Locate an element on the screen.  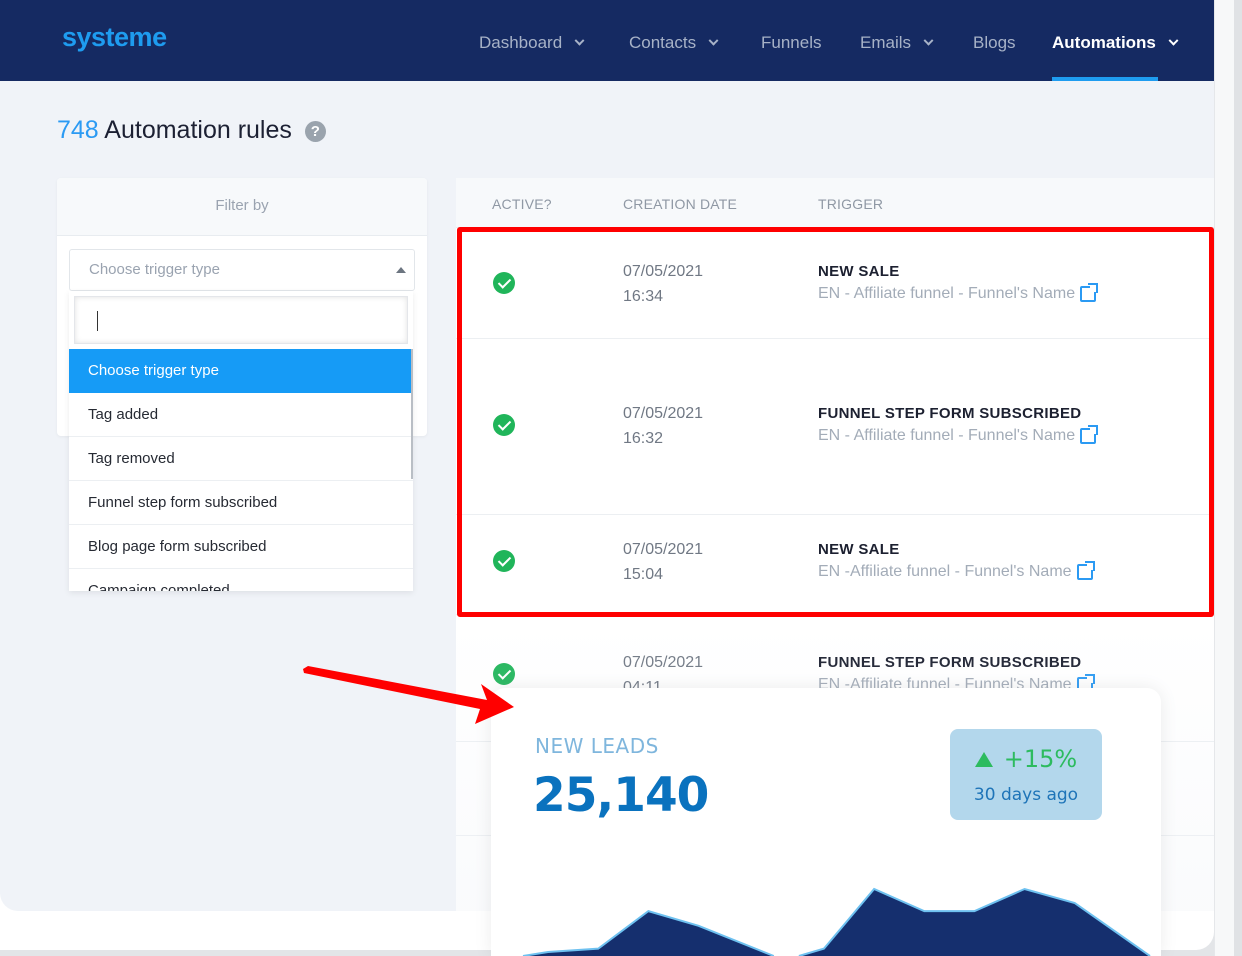
change-percent-text: +15% is located at coordinates (1040, 759).